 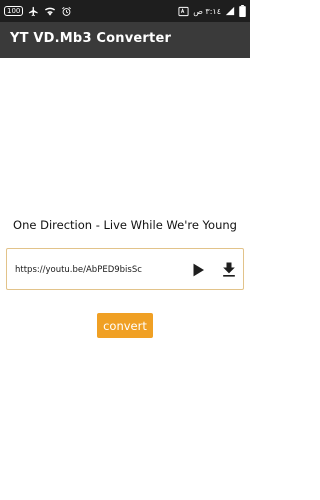 I want to click on status-time: ٣:١٤ ص, so click(x=207, y=11).